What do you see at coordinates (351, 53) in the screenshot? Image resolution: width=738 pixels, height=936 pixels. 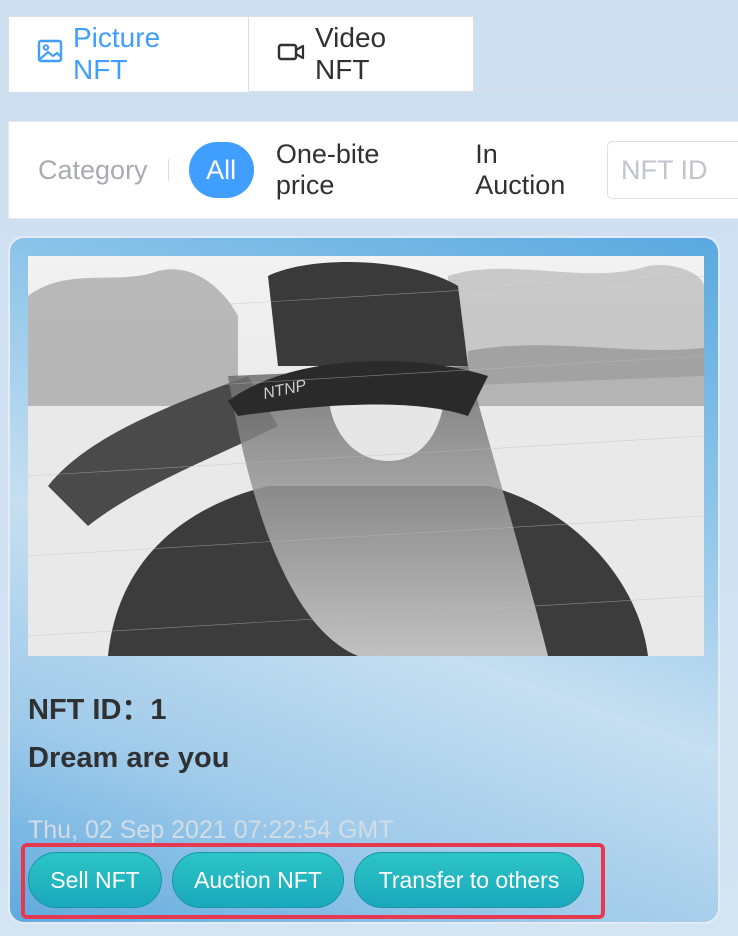 I see `tab-video-nft-label: Video NFT` at bounding box center [351, 53].